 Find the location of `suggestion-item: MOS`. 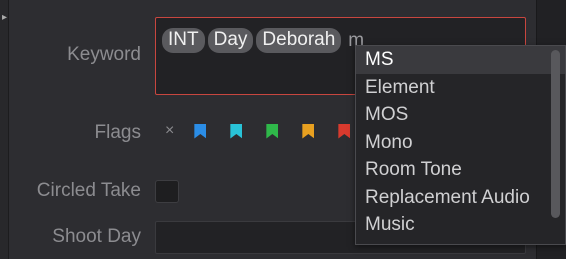

suggestion-item: MOS is located at coordinates (460, 115).